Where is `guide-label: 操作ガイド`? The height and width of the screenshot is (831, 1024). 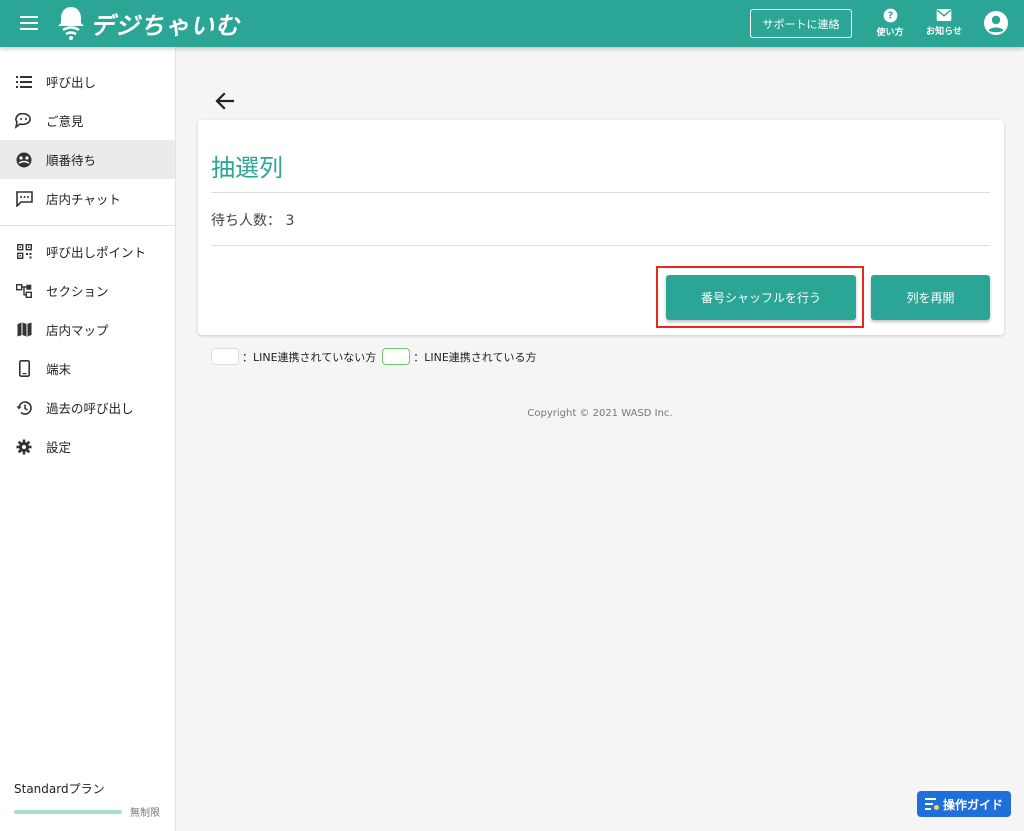 guide-label: 操作ガイド is located at coordinates (972, 804).